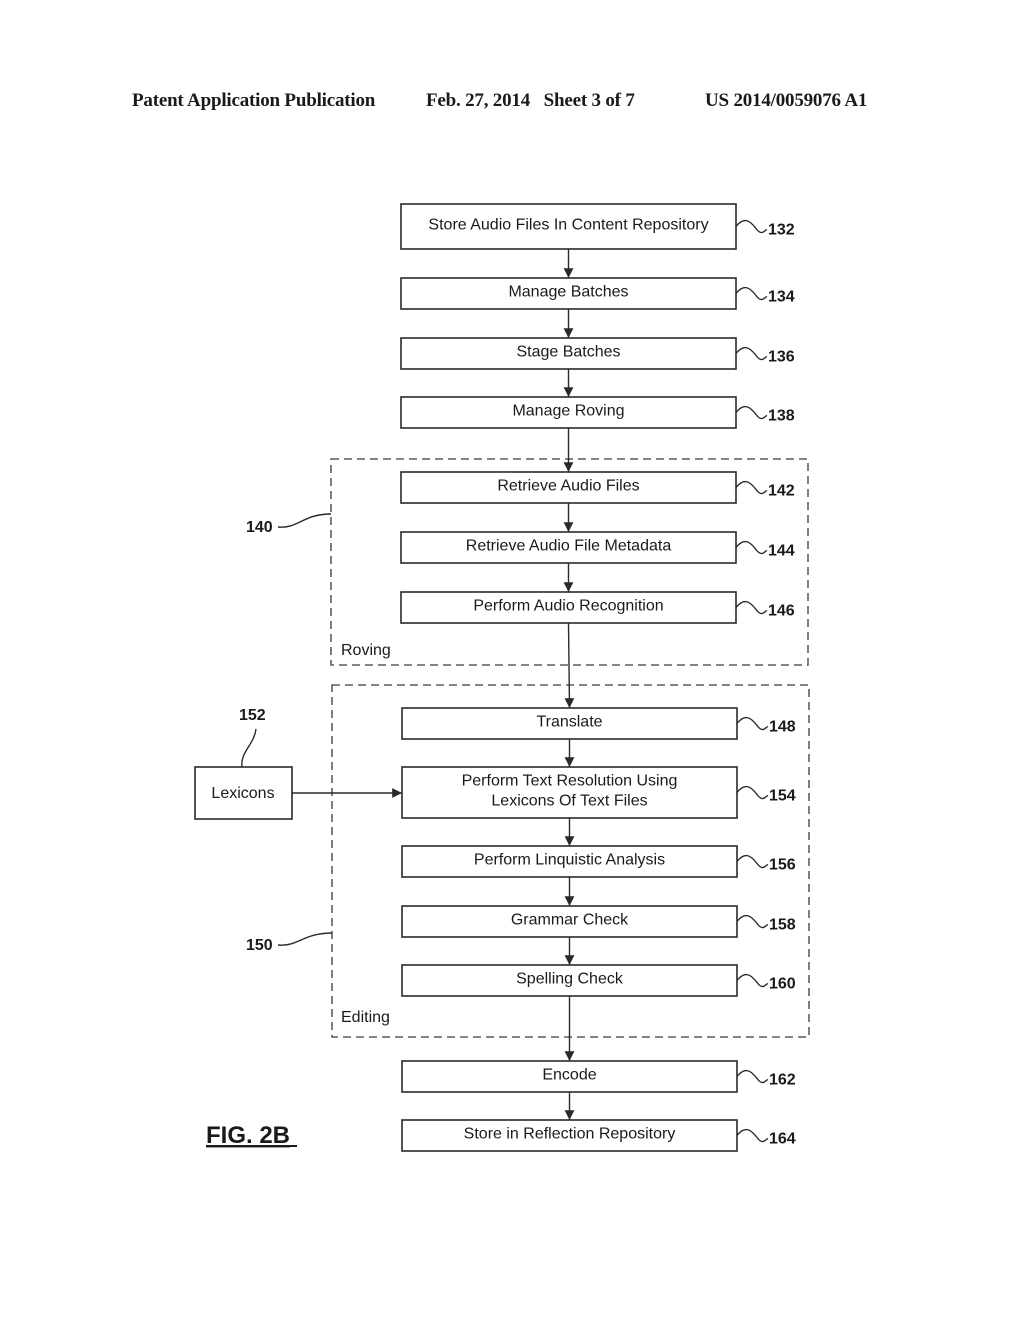  I want to click on step-ref-number: 154, so click(782, 796).